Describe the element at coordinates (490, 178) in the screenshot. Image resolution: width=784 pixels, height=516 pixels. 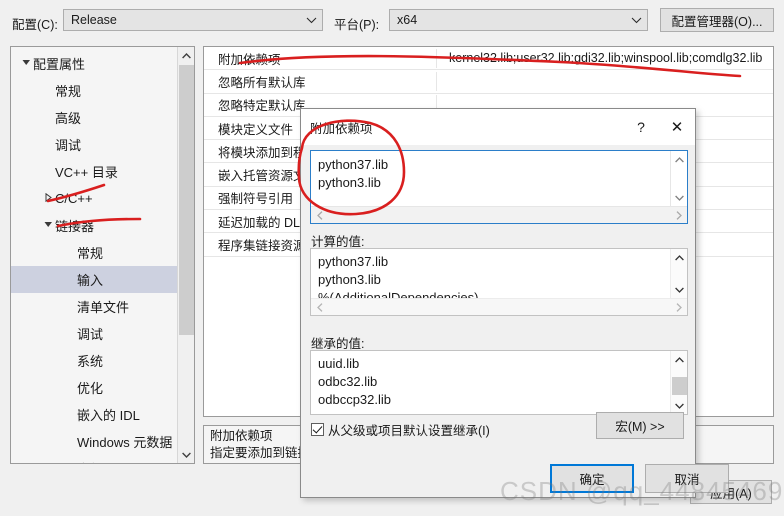
I see `dependencies-edit-lines: python37.lib python3.lib` at that location.